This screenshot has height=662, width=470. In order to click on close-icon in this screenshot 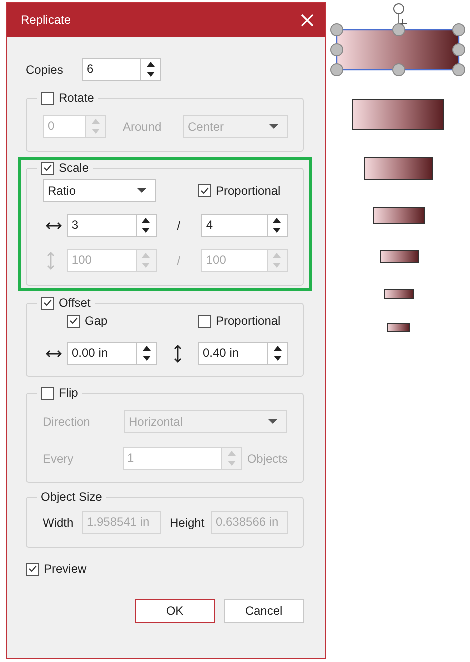, I will do `click(307, 20)`.